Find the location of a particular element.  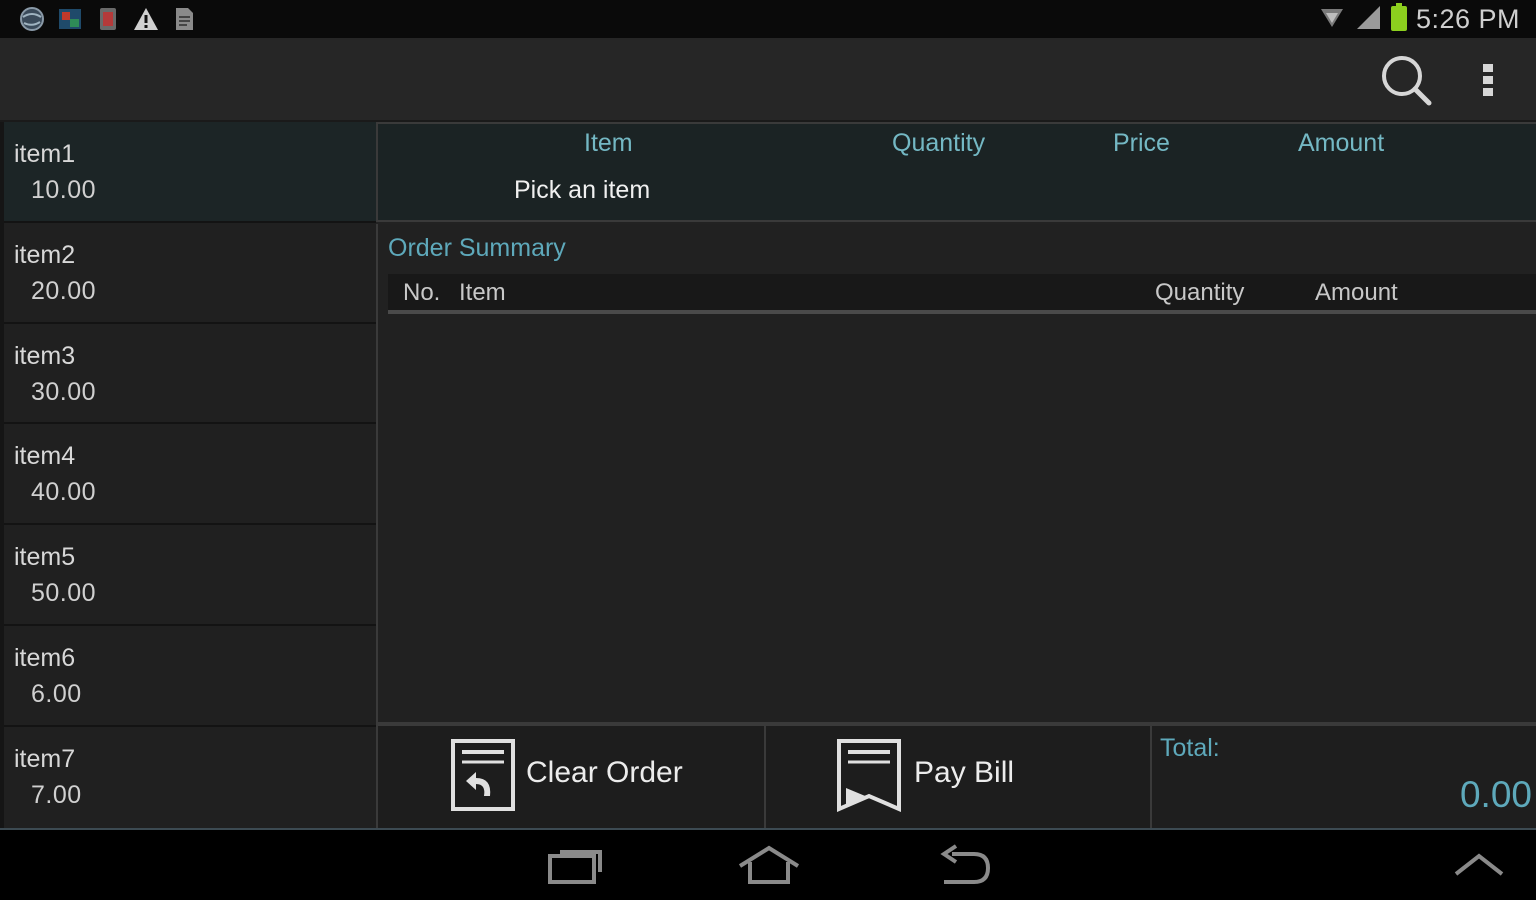

pay-bill-button: Pay Bill is located at coordinates (958, 777).